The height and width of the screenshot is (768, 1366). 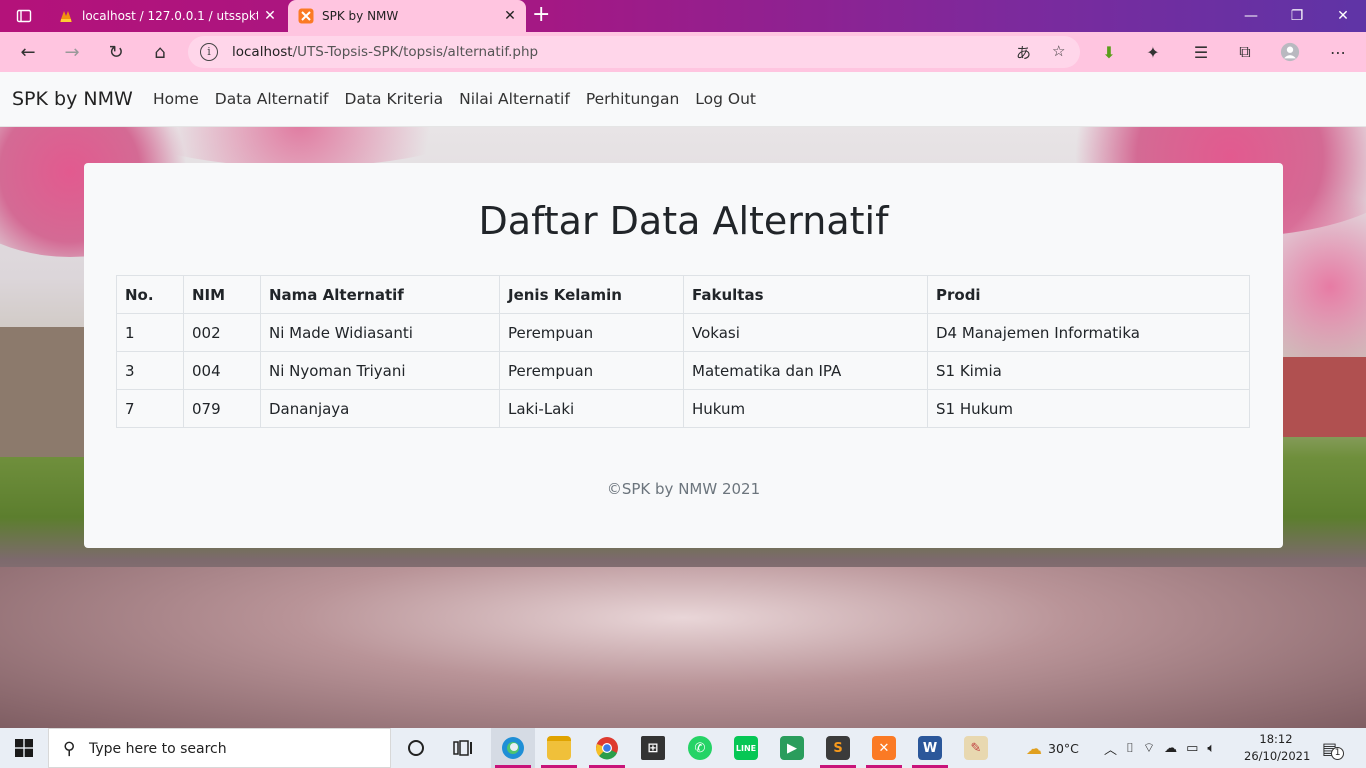 I want to click on column-header: No., so click(x=150, y=294).